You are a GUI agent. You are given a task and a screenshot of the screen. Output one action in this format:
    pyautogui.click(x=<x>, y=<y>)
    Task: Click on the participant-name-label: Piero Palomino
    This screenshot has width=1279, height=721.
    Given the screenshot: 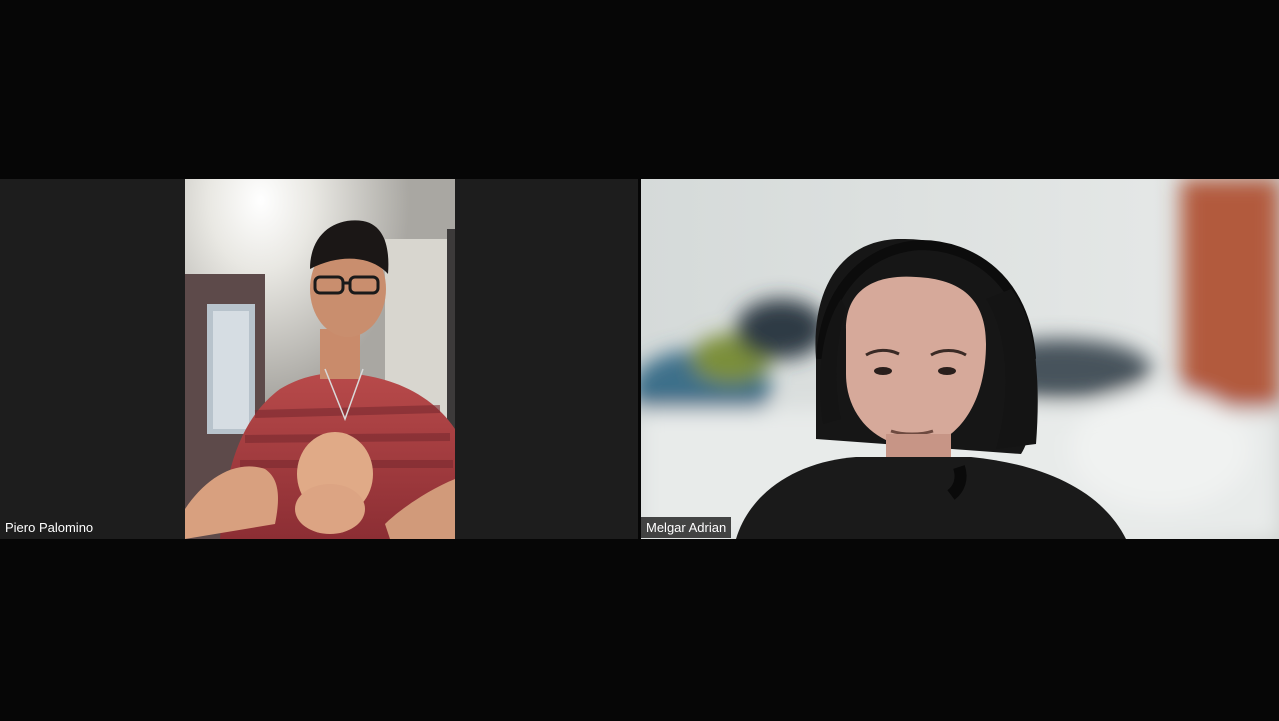 What is the action you would take?
    pyautogui.click(x=49, y=527)
    